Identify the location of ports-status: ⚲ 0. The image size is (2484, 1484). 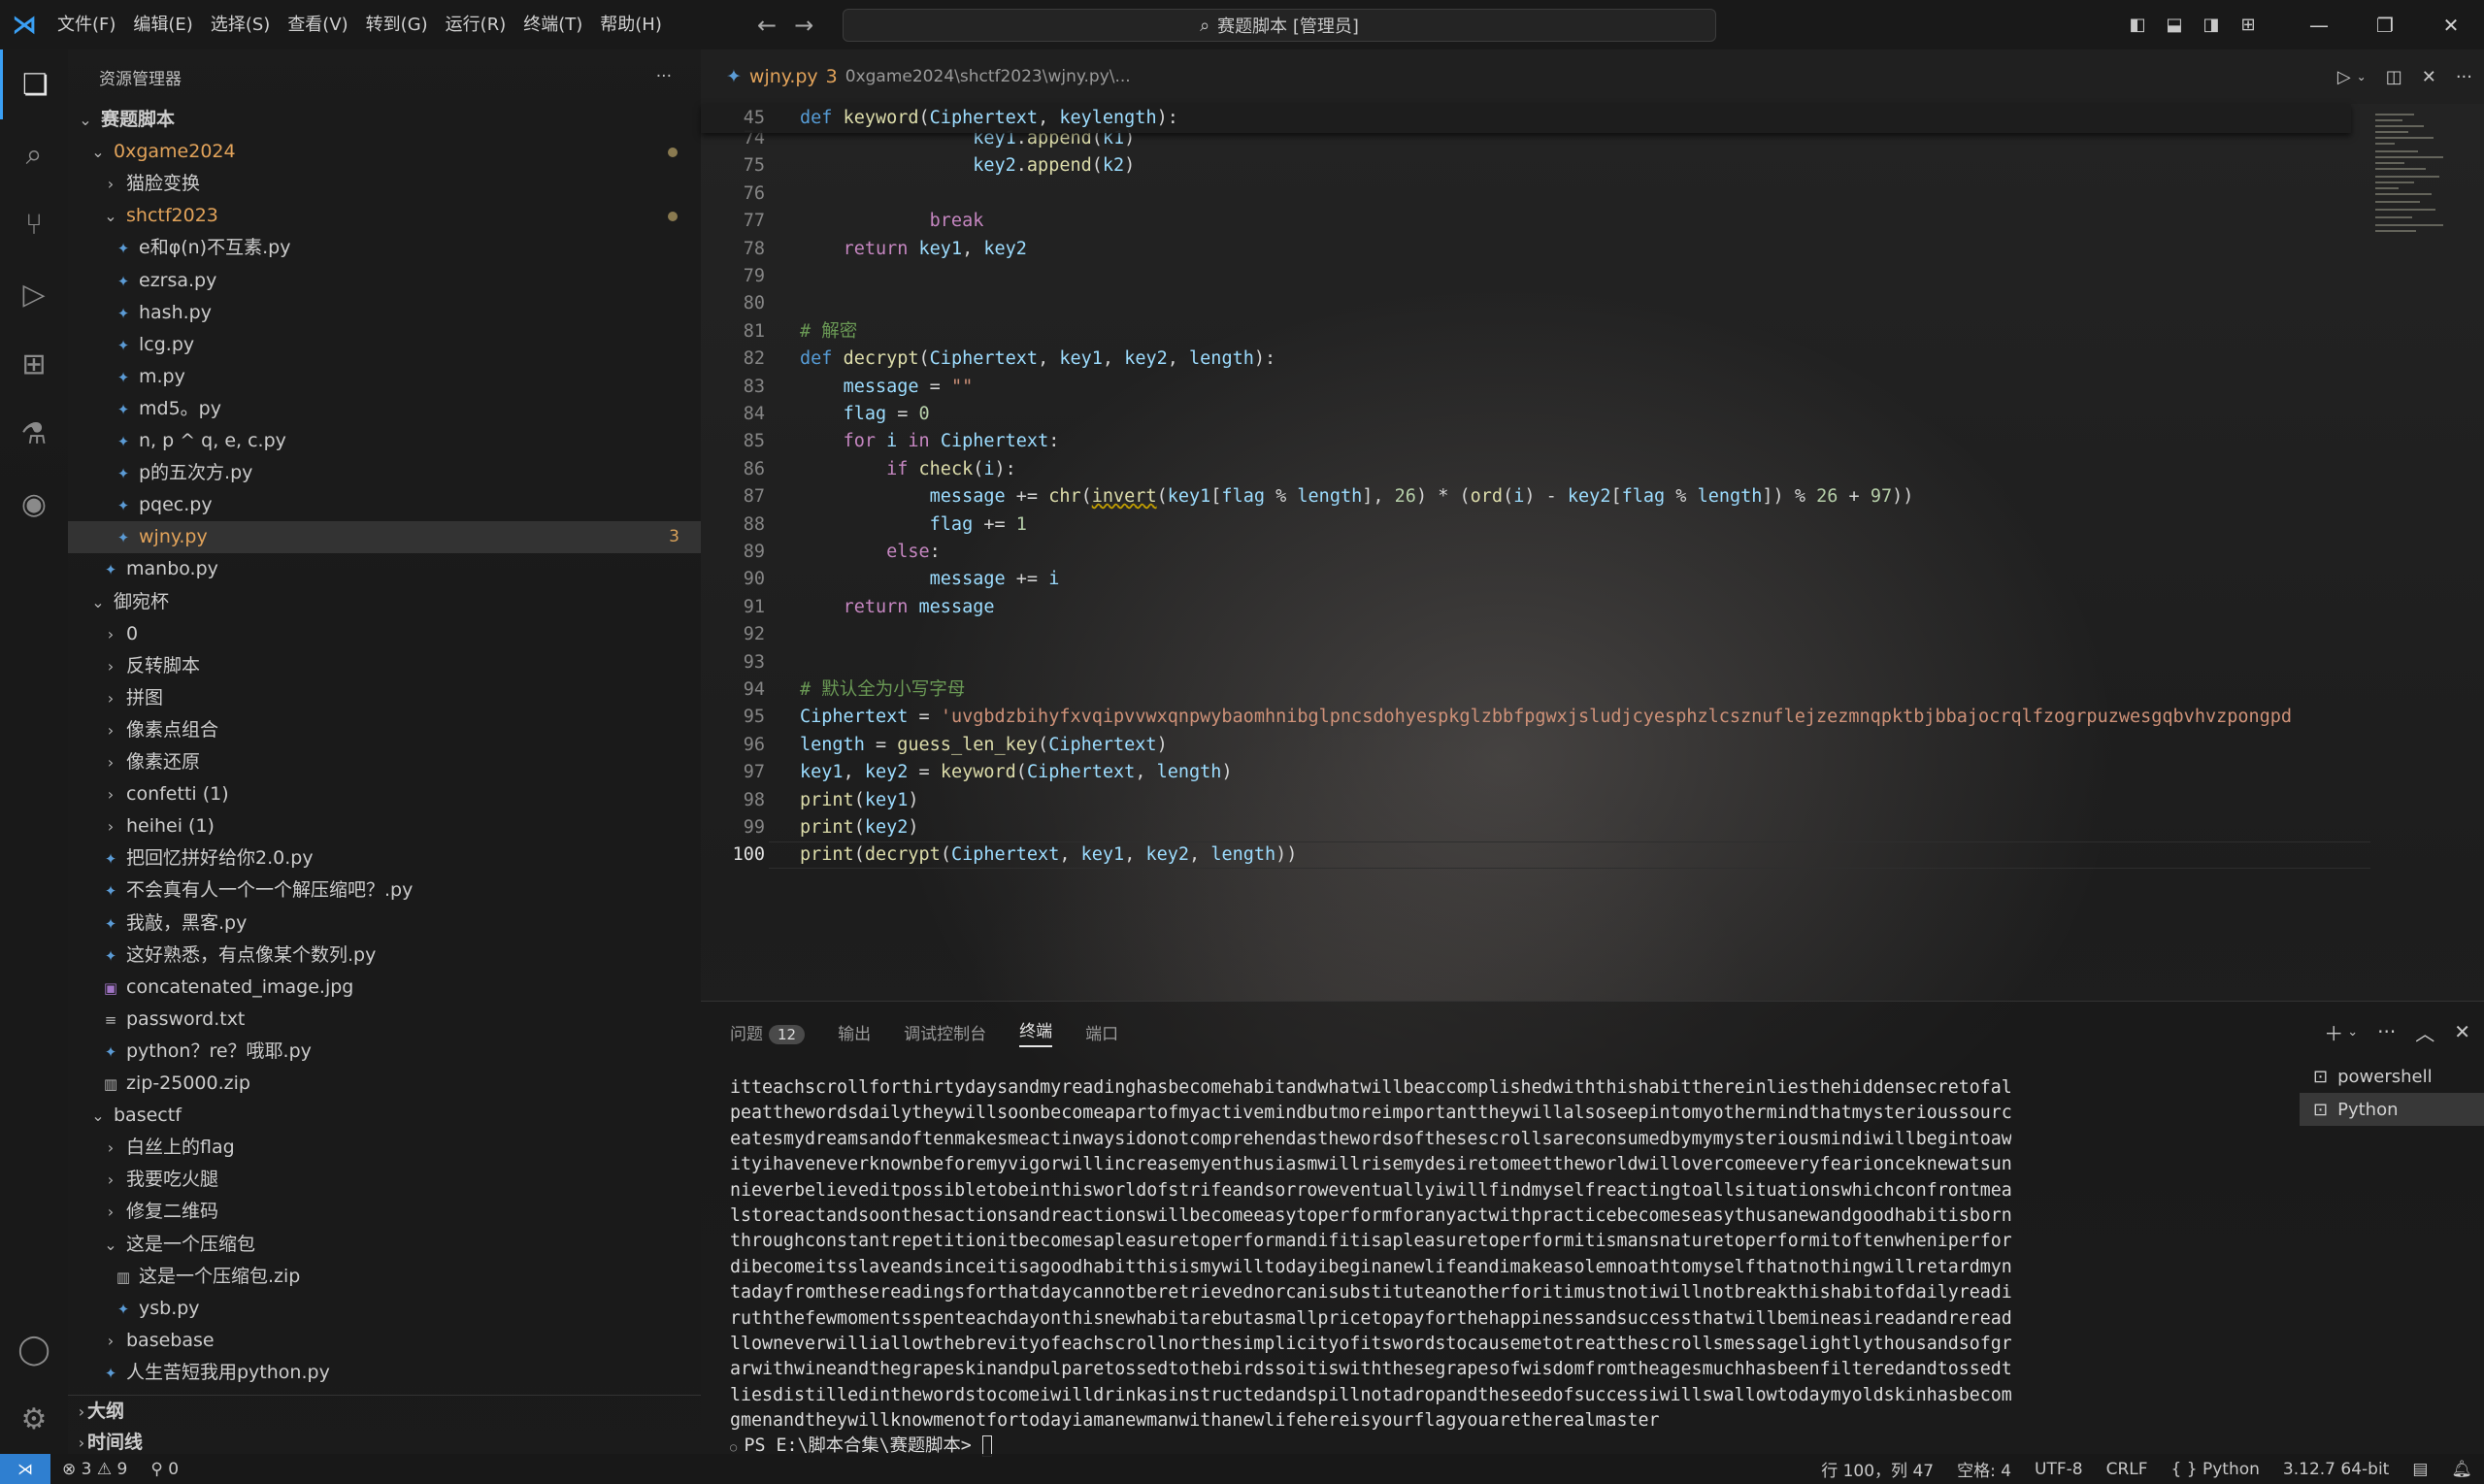
(164, 1469).